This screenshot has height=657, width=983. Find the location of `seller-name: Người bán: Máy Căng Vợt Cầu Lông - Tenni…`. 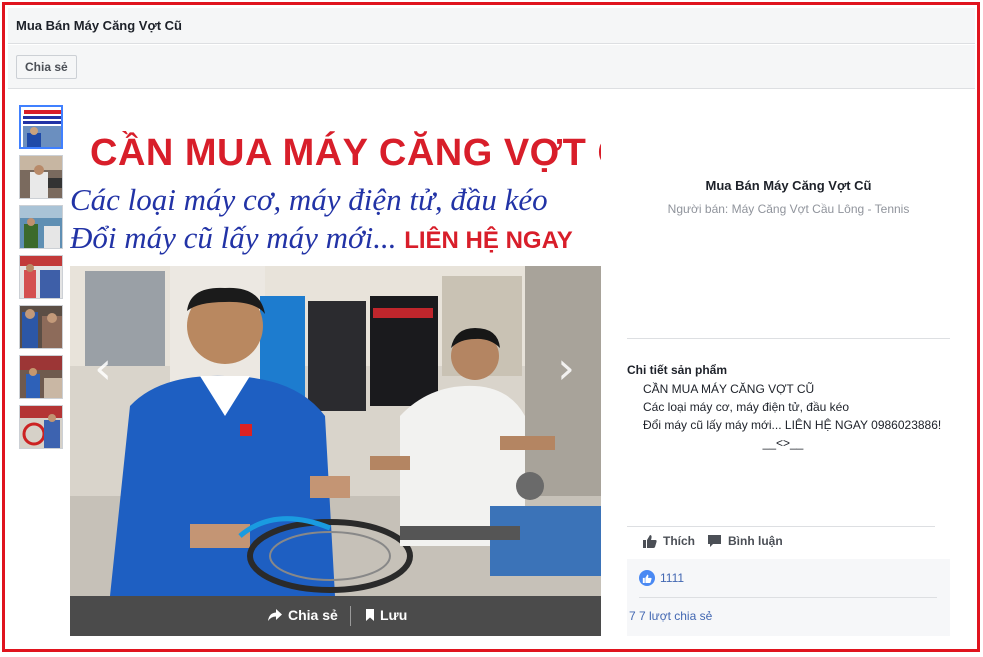

seller-name: Người bán: Máy Căng Vợt Cầu Lông - Tenni… is located at coordinates (788, 209).